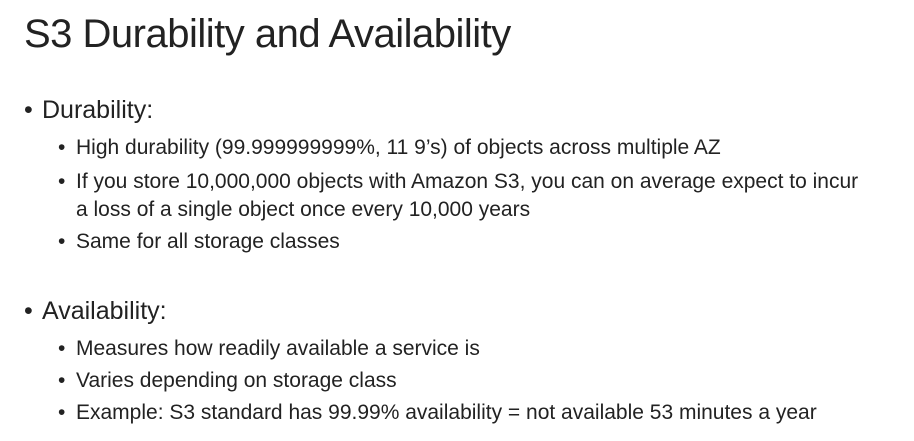 The image size is (914, 441). What do you see at coordinates (236, 380) in the screenshot?
I see `list-item-text: Varies depending on storage class` at bounding box center [236, 380].